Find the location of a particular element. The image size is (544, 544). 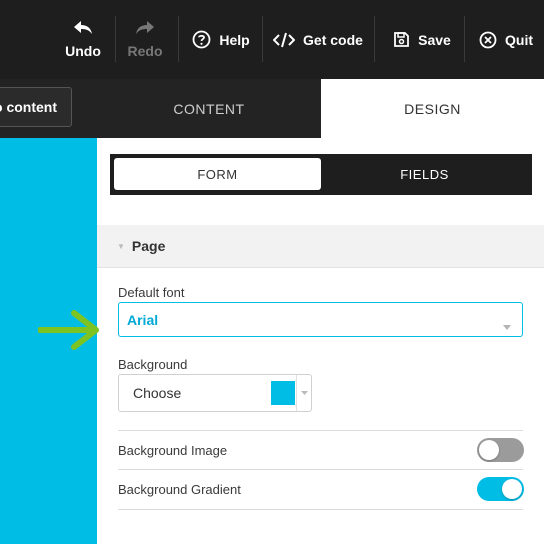

save-icon is located at coordinates (401, 39).